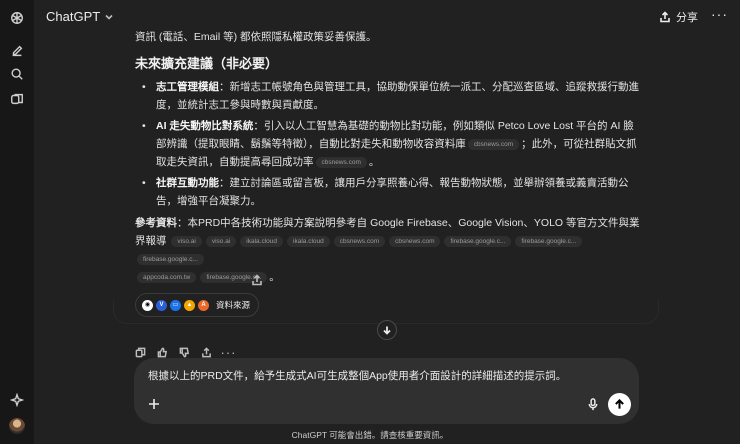  What do you see at coordinates (205, 126) in the screenshot?
I see `list-item-title: AI 走失動物比對系統` at bounding box center [205, 126].